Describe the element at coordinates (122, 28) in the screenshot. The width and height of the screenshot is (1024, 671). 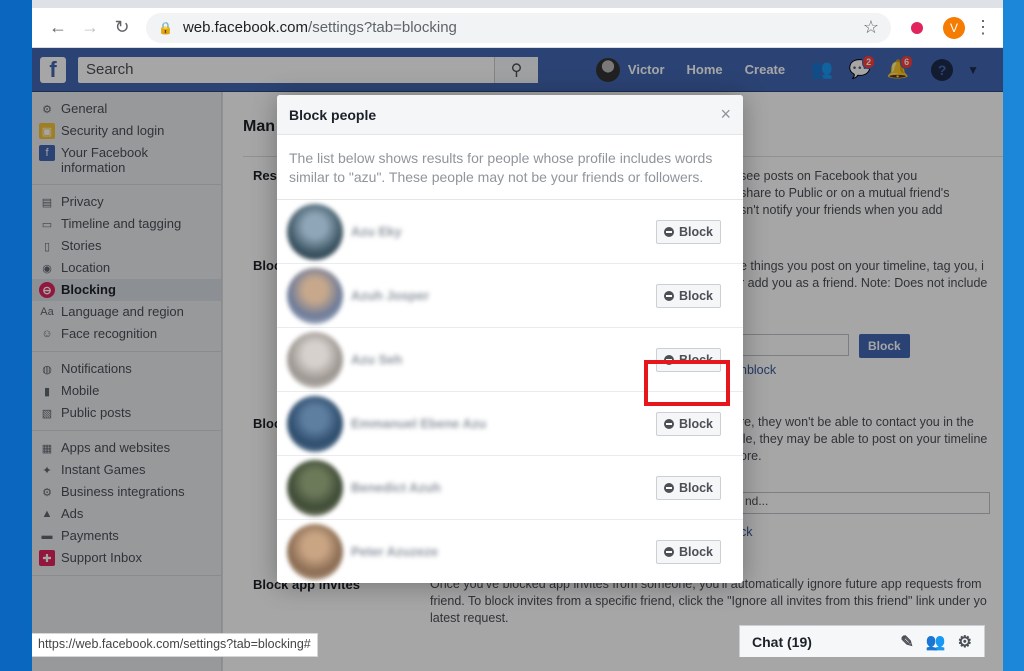
I see `reload-icon: ↻` at that location.